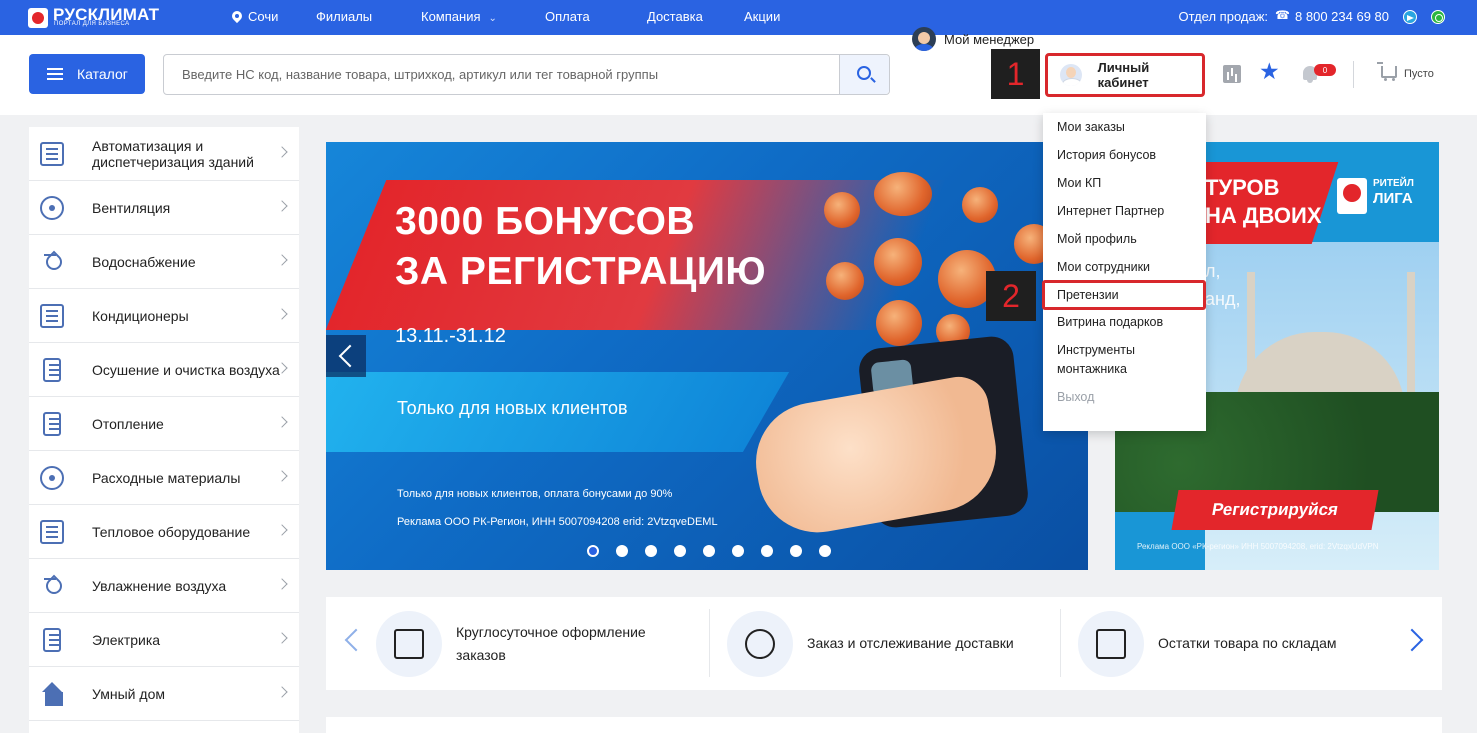 This screenshot has height=733, width=1477. Describe the element at coordinates (1438, 16) in the screenshot. I see `whatsapp-icon` at that location.